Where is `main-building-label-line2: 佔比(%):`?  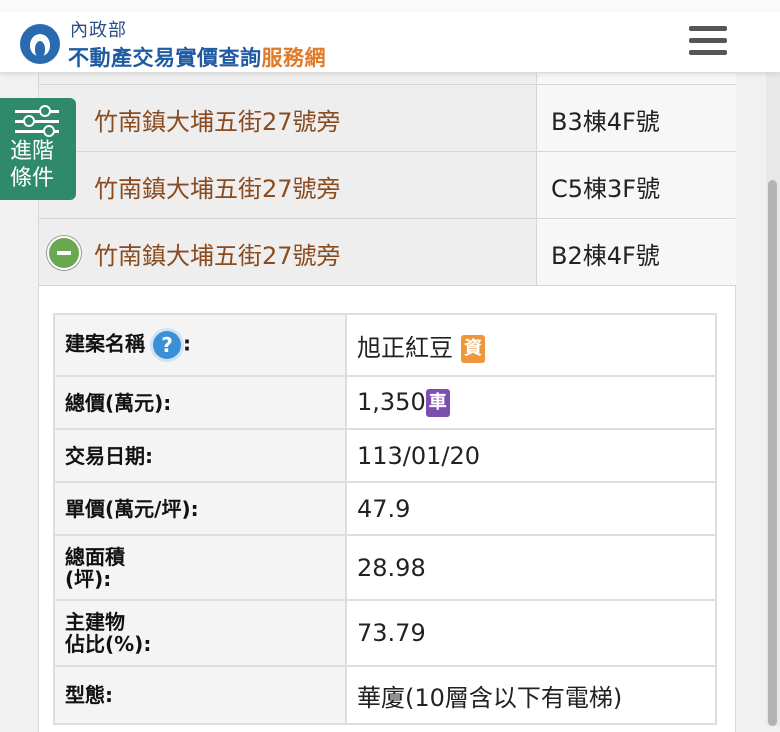
main-building-label-line2: 佔比(%): is located at coordinates (108, 644).